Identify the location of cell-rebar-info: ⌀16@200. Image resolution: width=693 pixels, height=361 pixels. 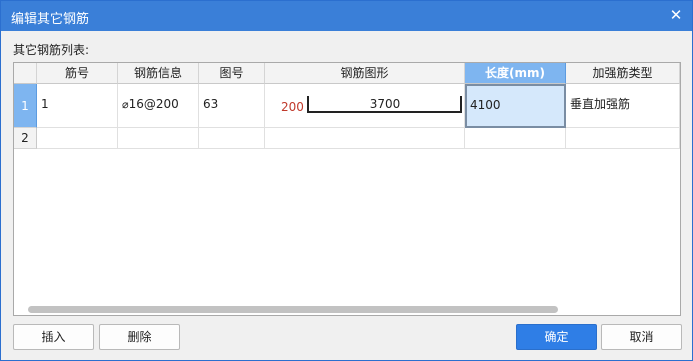
(158, 106).